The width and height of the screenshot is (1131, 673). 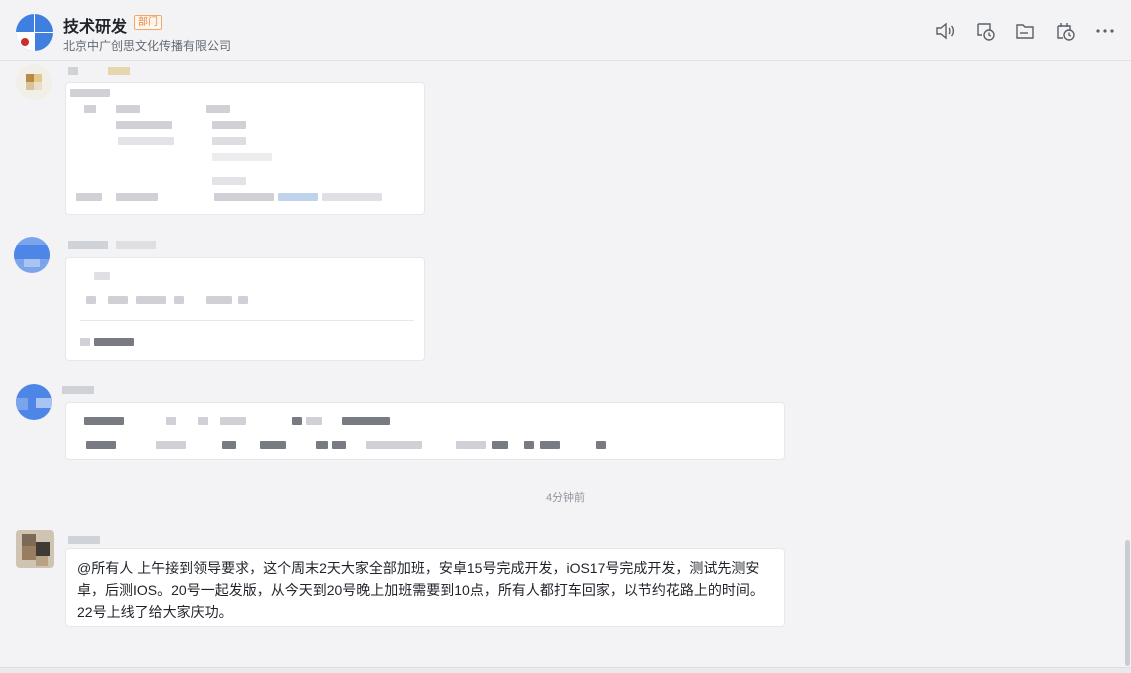 I want to click on department-badge: 部门, so click(x=148, y=22).